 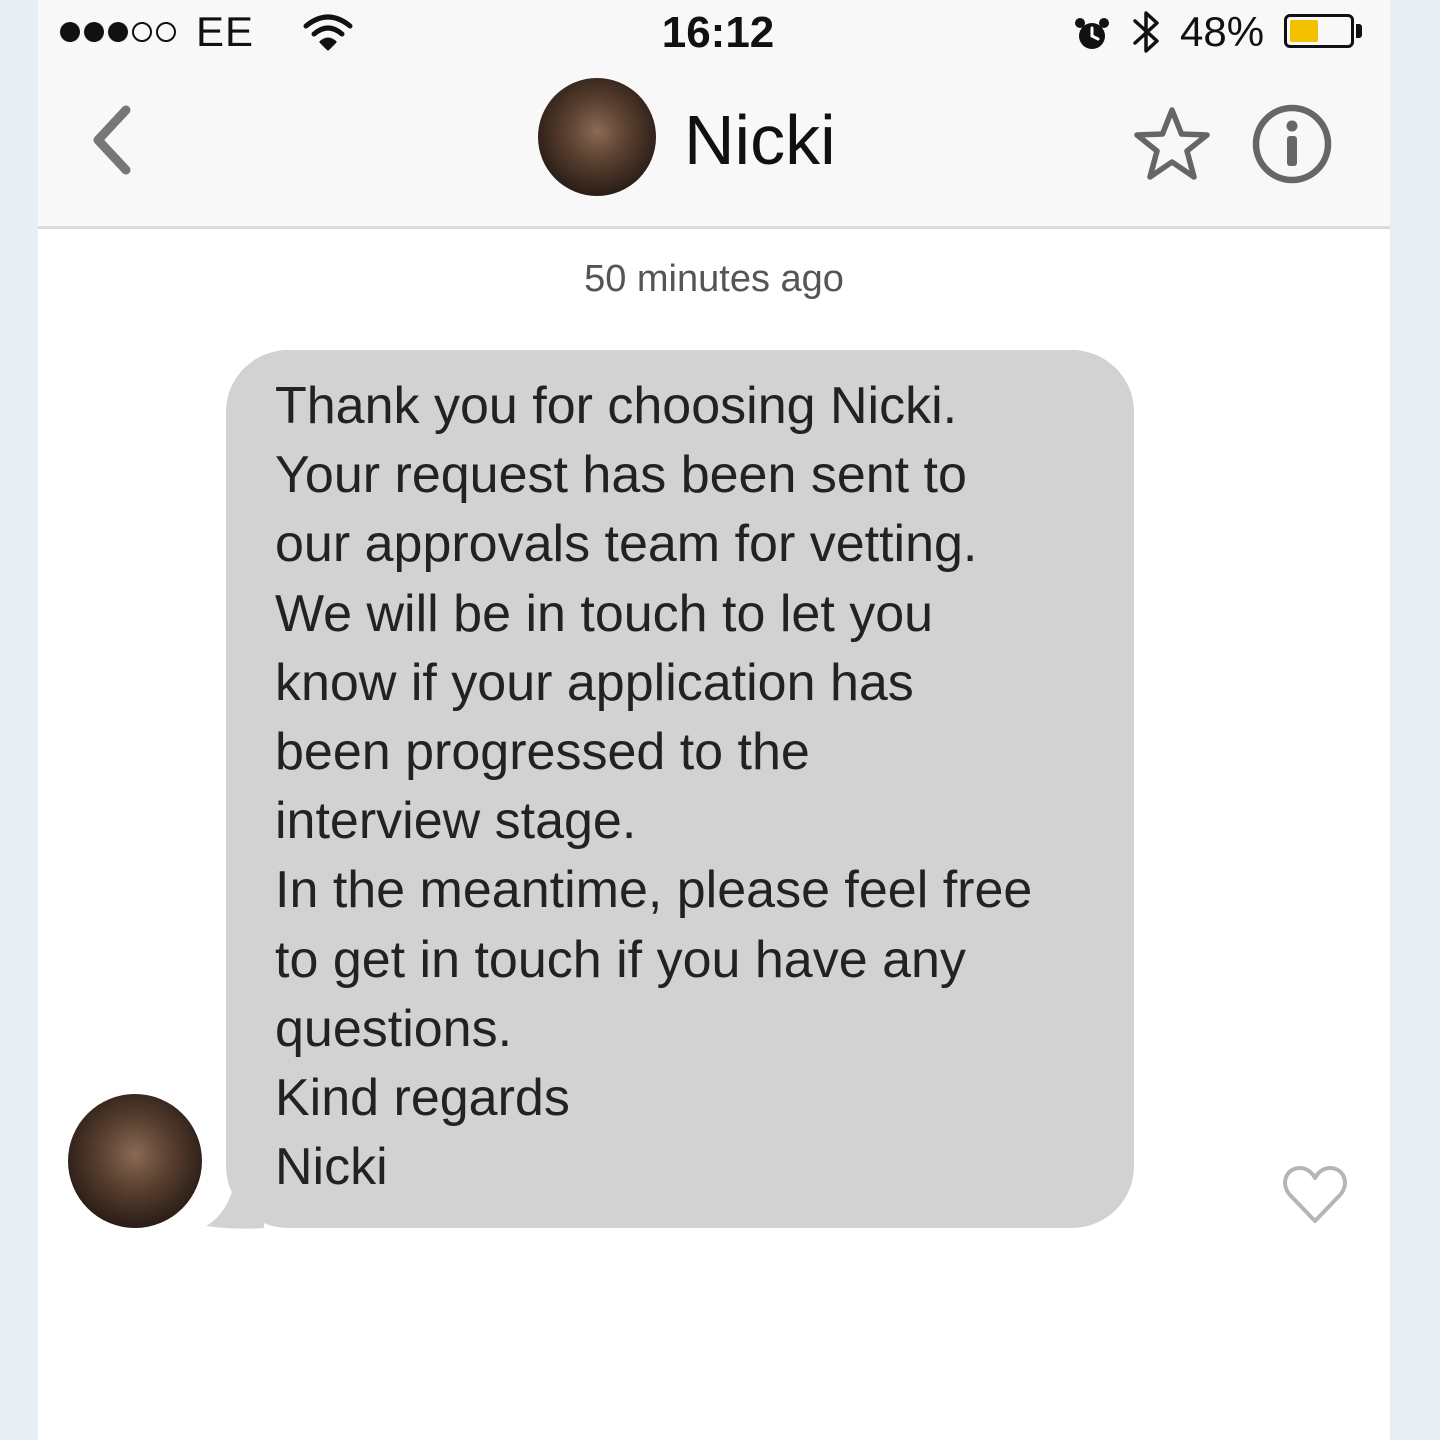 I want to click on battery-percentage: 48%, so click(x=1222, y=31).